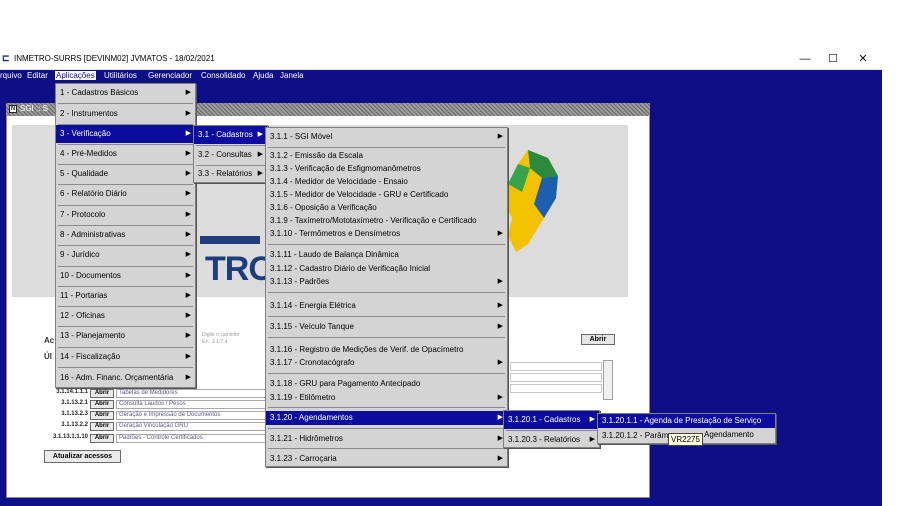 This screenshot has height=506, width=900. What do you see at coordinates (11, 75) in the screenshot?
I see `menu-arquivo: rquivo` at bounding box center [11, 75].